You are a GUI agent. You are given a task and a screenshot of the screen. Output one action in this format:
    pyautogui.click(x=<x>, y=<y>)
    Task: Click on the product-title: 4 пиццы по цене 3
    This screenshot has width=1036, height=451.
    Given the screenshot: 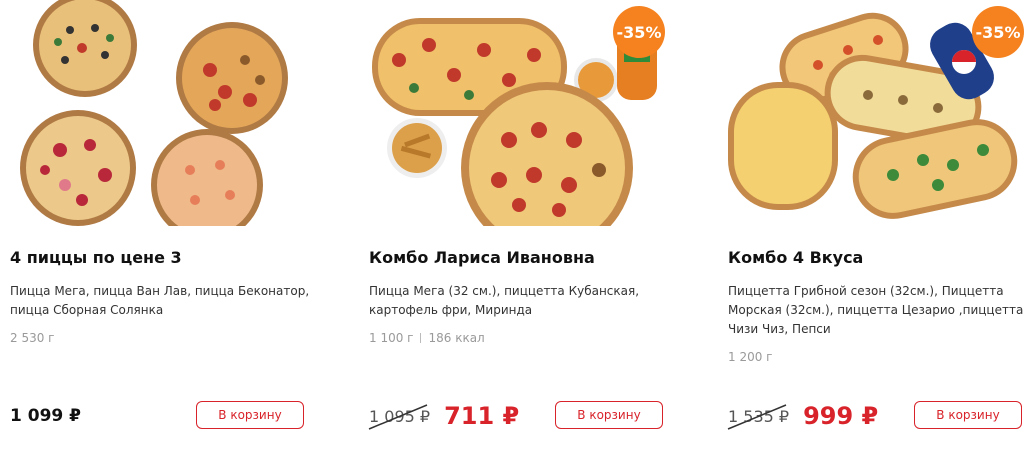 What is the action you would take?
    pyautogui.click(x=96, y=257)
    